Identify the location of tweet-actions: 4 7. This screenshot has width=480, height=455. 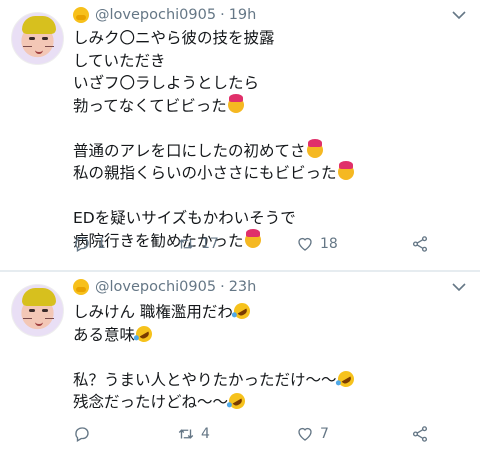
(263, 436).